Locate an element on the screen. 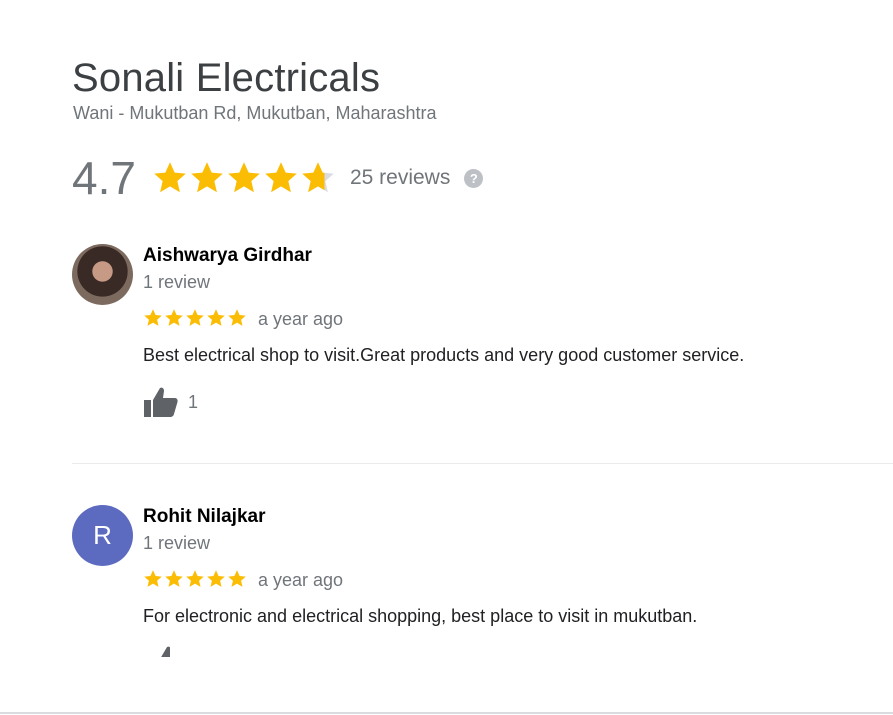 The height and width of the screenshot is (715, 893). help-icon: ? is located at coordinates (474, 178).